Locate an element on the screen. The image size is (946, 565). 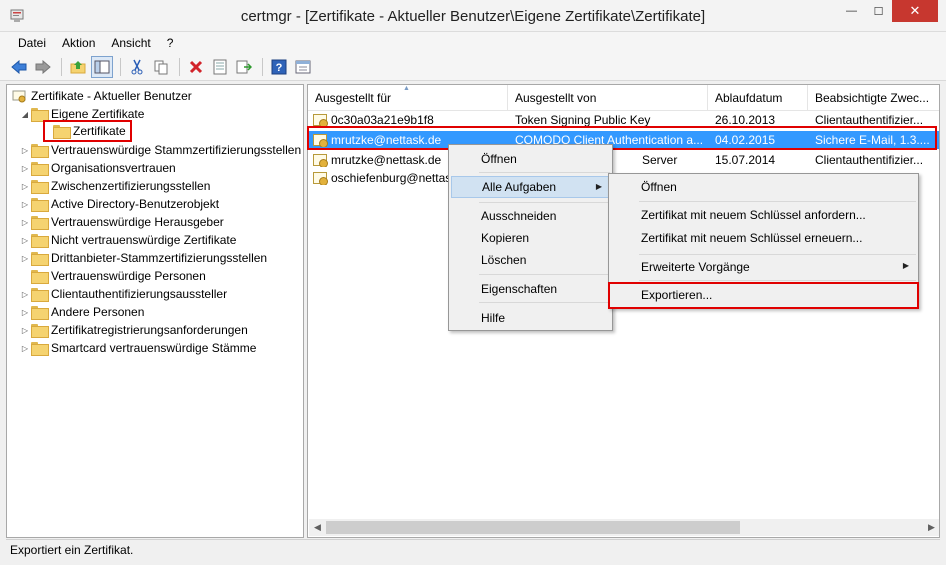
ctx-menu-kopieren: Kopieren is located at coordinates (530, 238).